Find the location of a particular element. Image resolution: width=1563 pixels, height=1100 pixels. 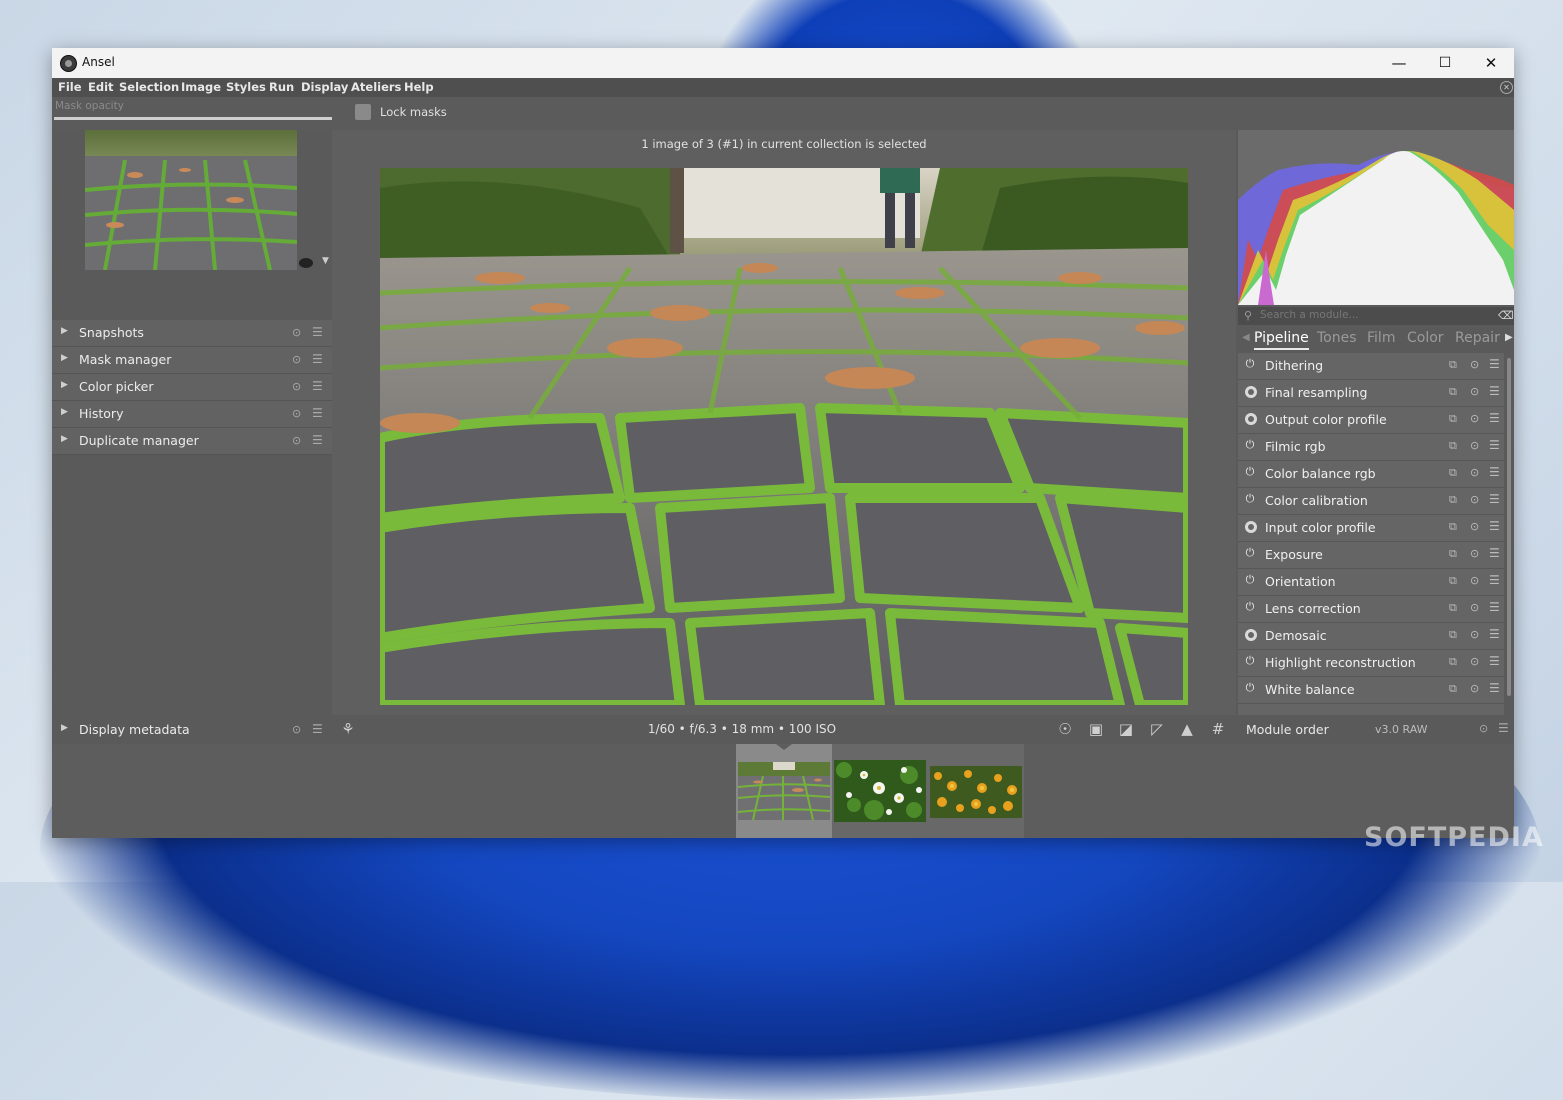

close-button: ✕ is located at coordinates (1491, 63).